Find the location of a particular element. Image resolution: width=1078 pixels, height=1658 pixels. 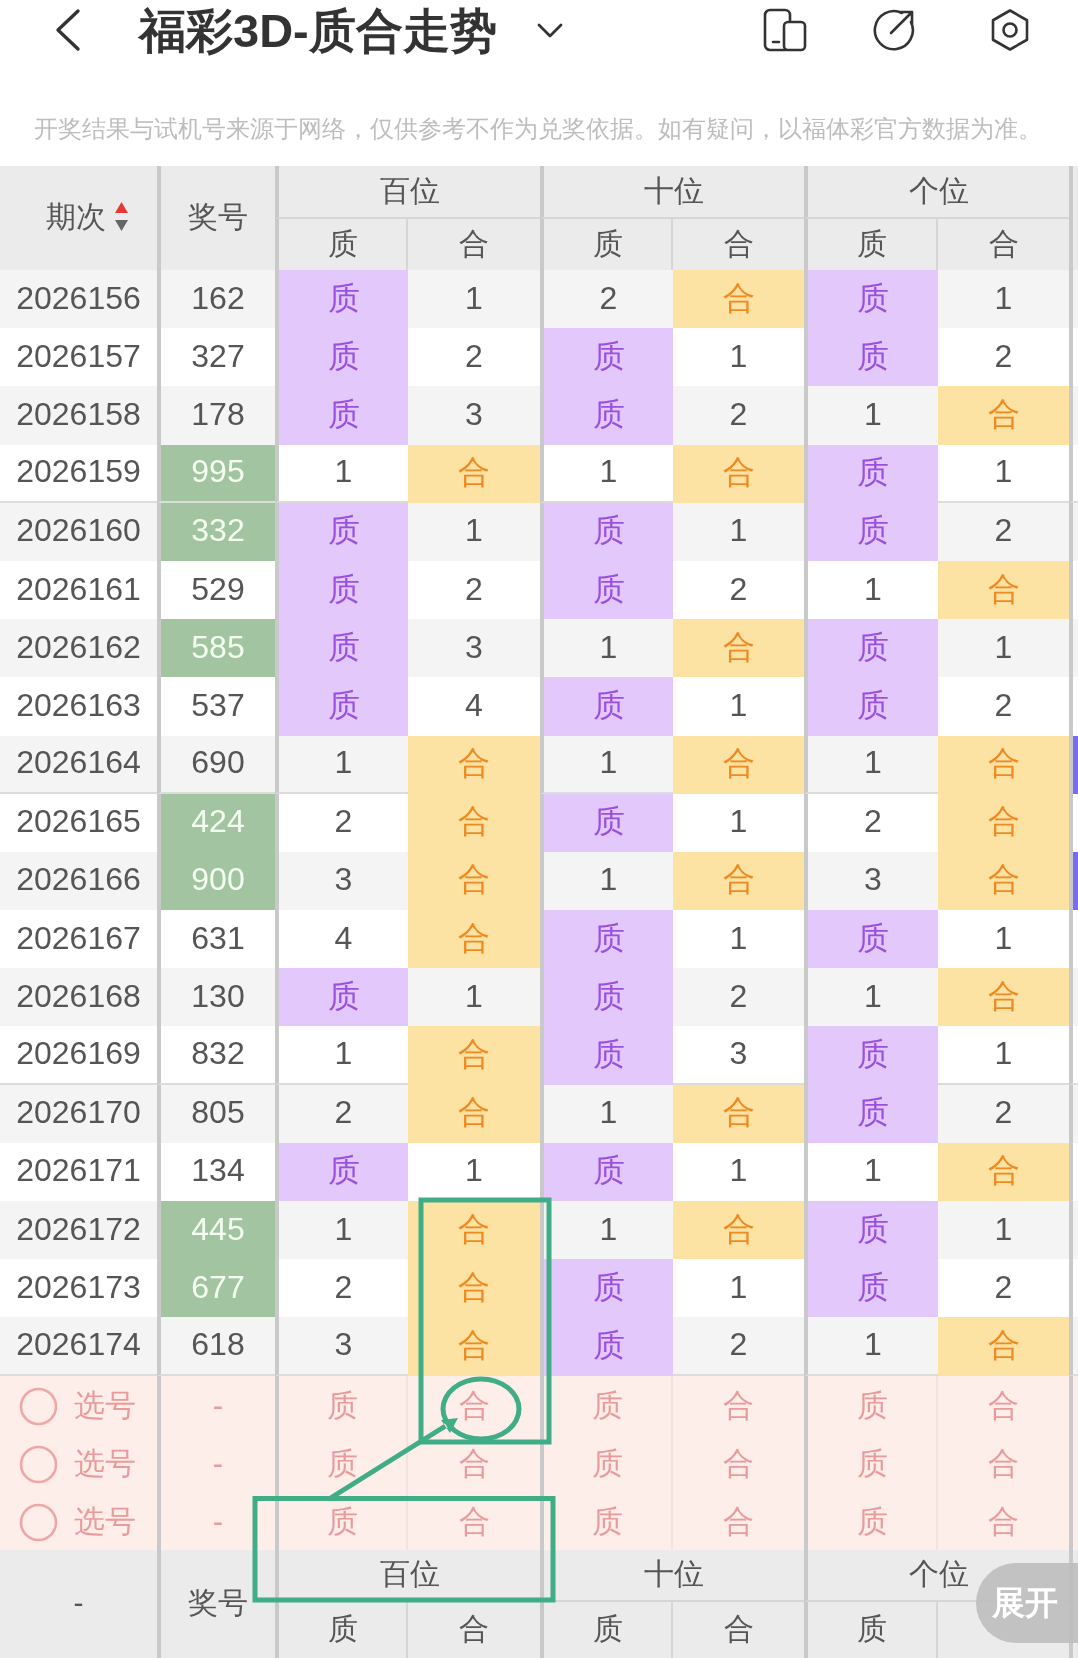

sort-icon is located at coordinates (121, 216).